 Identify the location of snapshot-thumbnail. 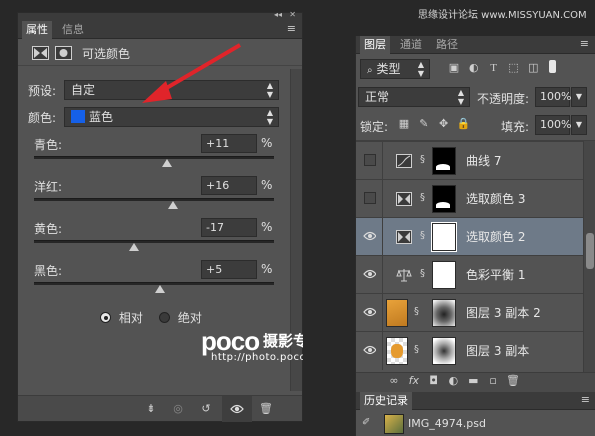
(394, 424).